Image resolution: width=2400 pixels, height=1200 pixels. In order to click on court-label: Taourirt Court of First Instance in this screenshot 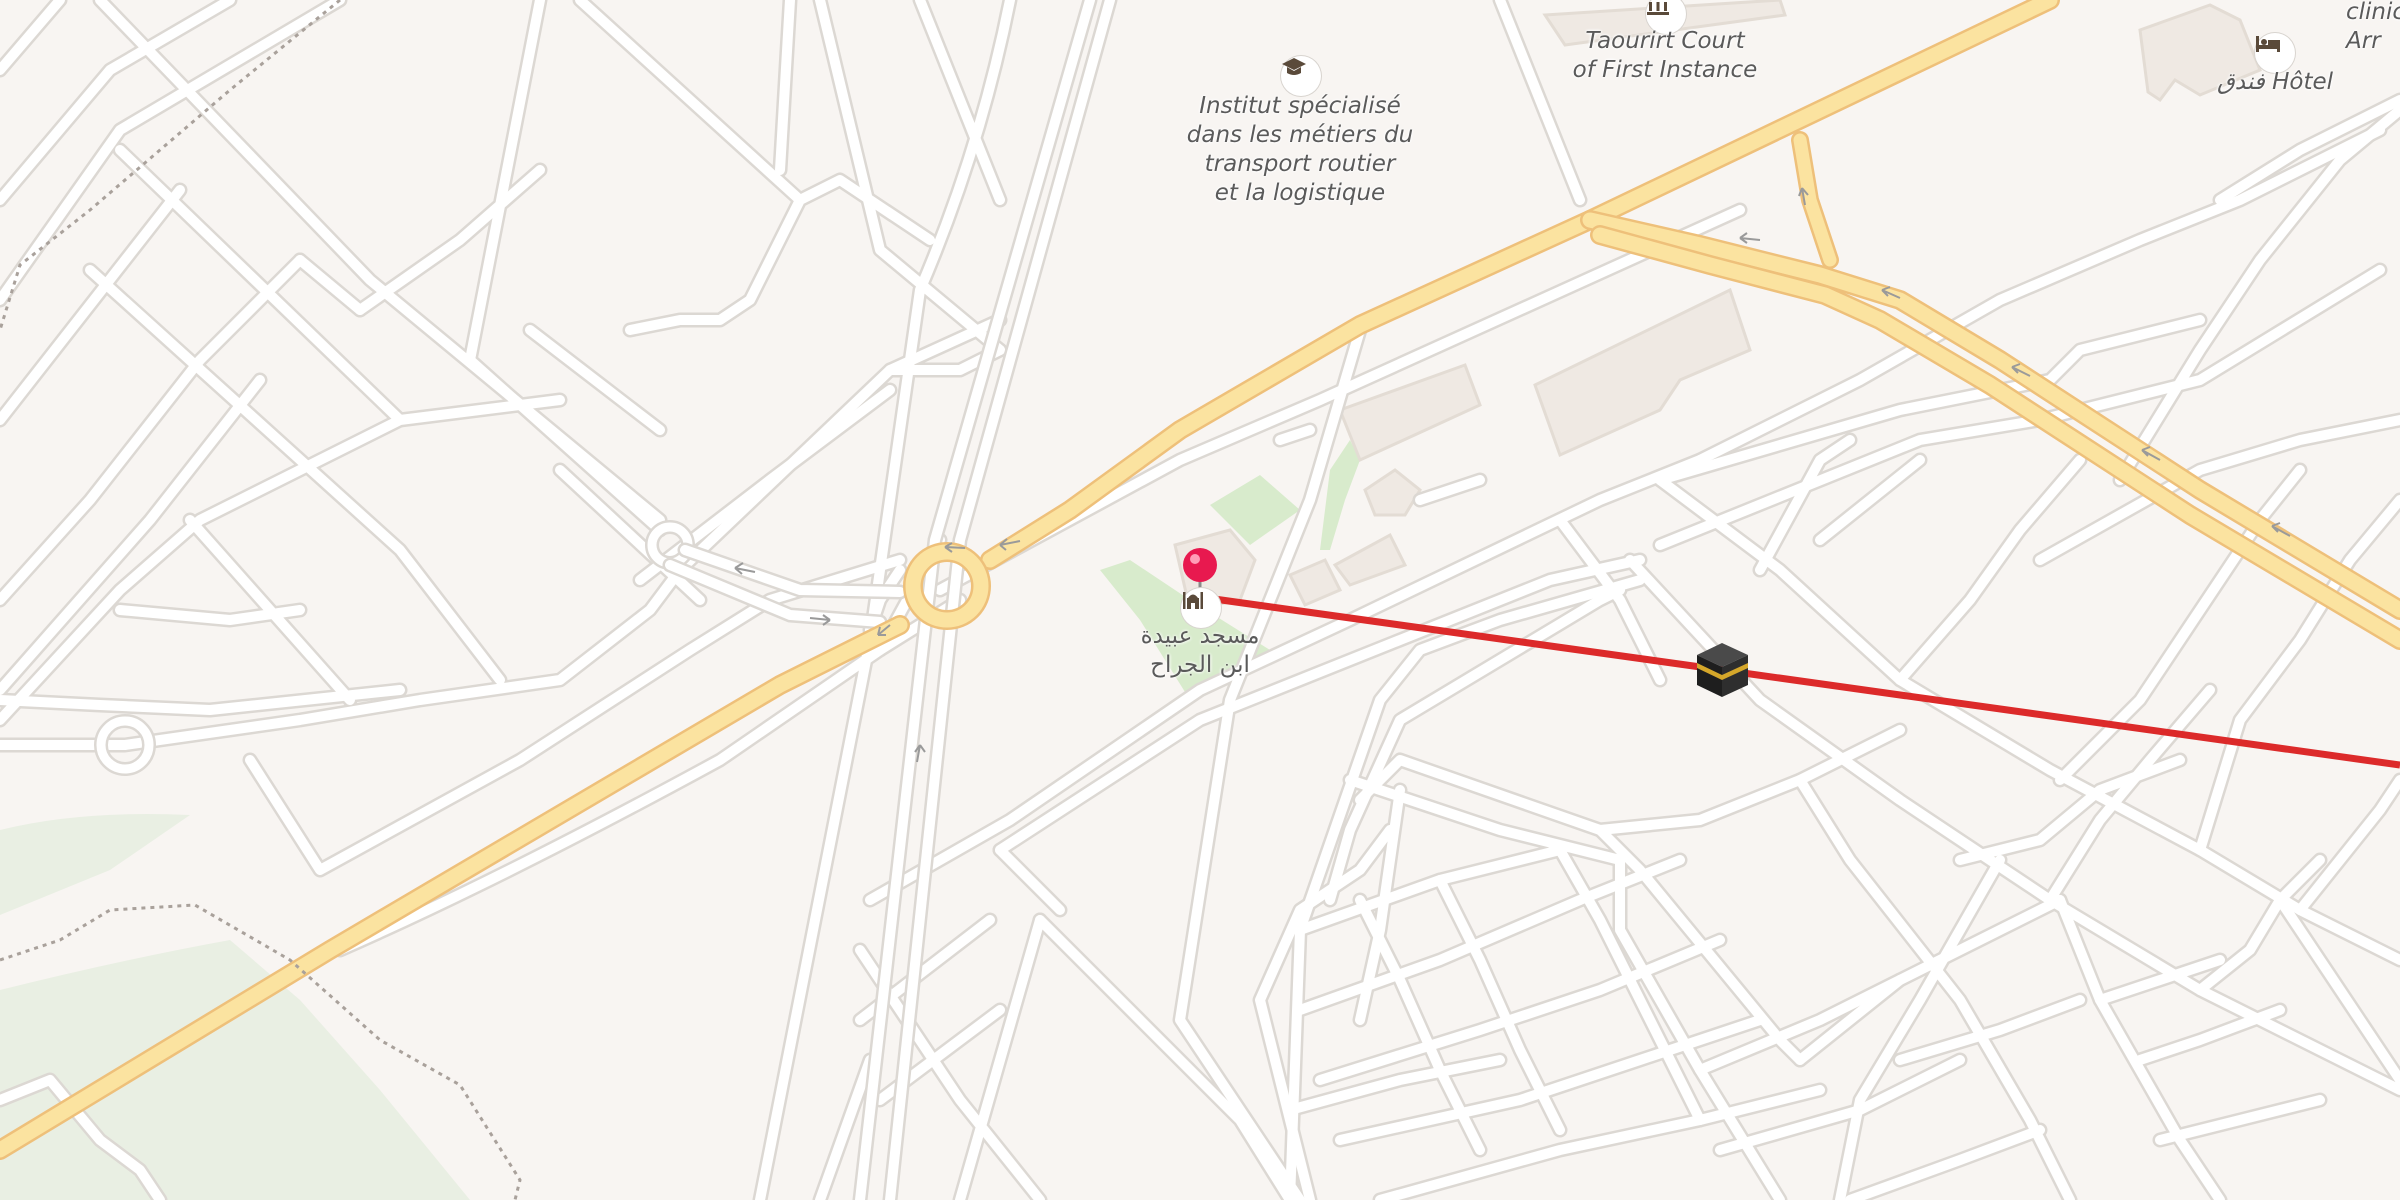, I will do `click(1665, 56)`.